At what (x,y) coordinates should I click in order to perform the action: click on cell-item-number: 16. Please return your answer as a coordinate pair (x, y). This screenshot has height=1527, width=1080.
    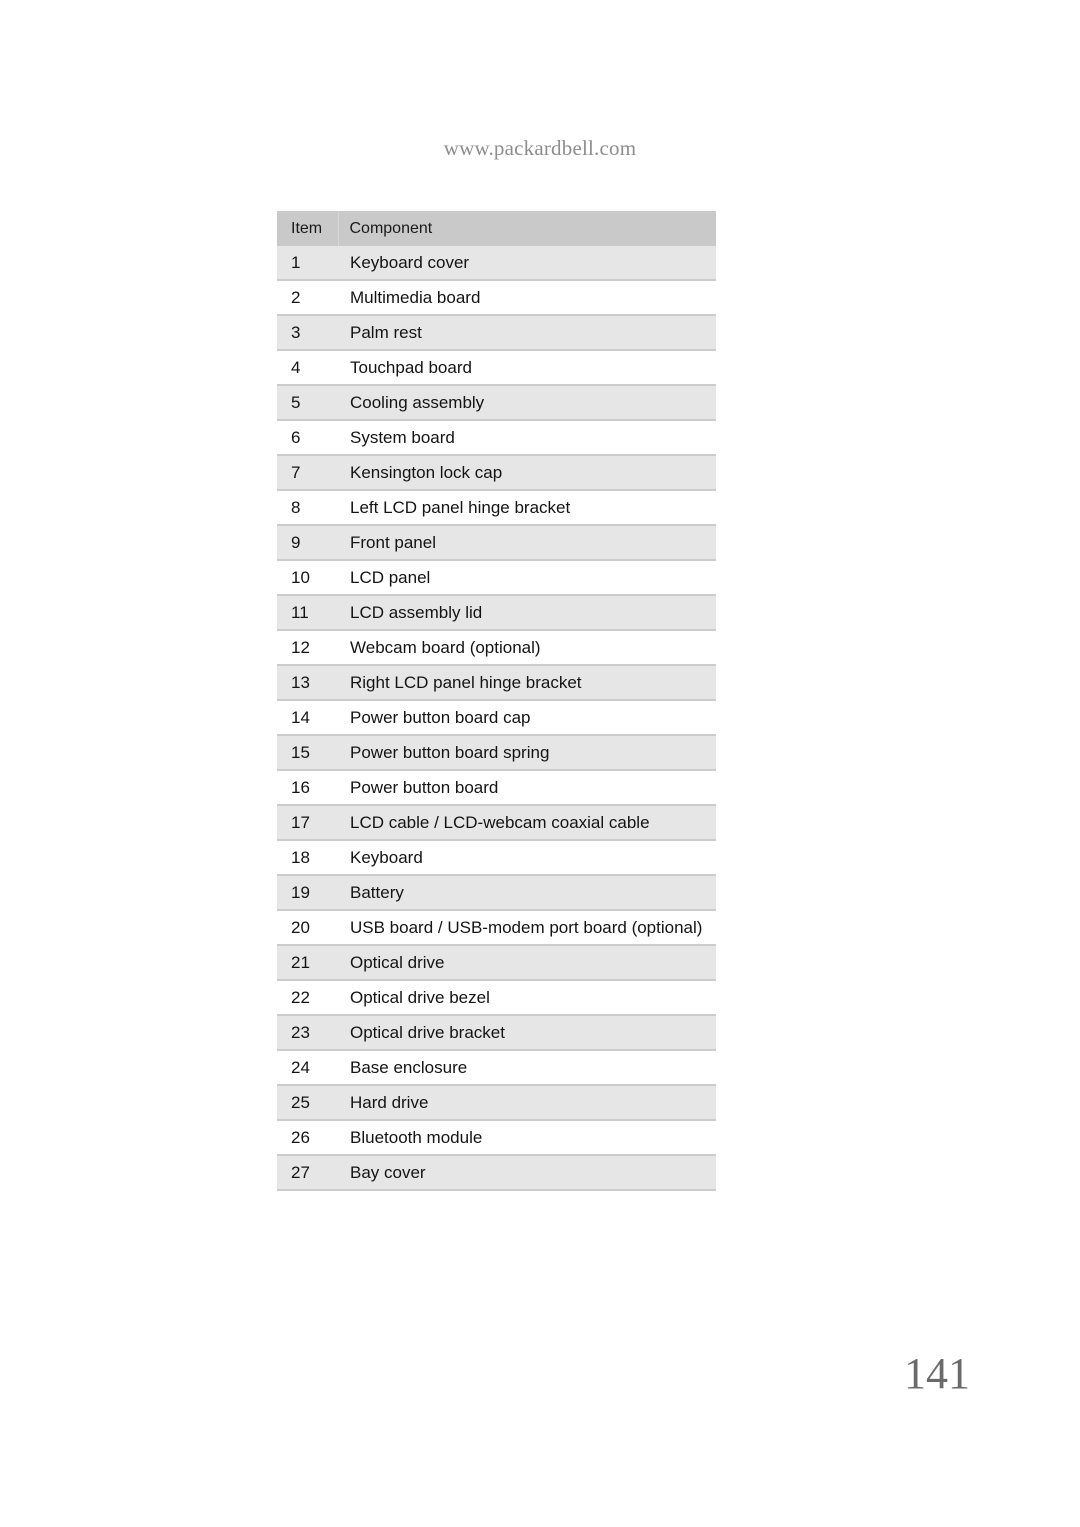
    Looking at the image, I should click on (307, 787).